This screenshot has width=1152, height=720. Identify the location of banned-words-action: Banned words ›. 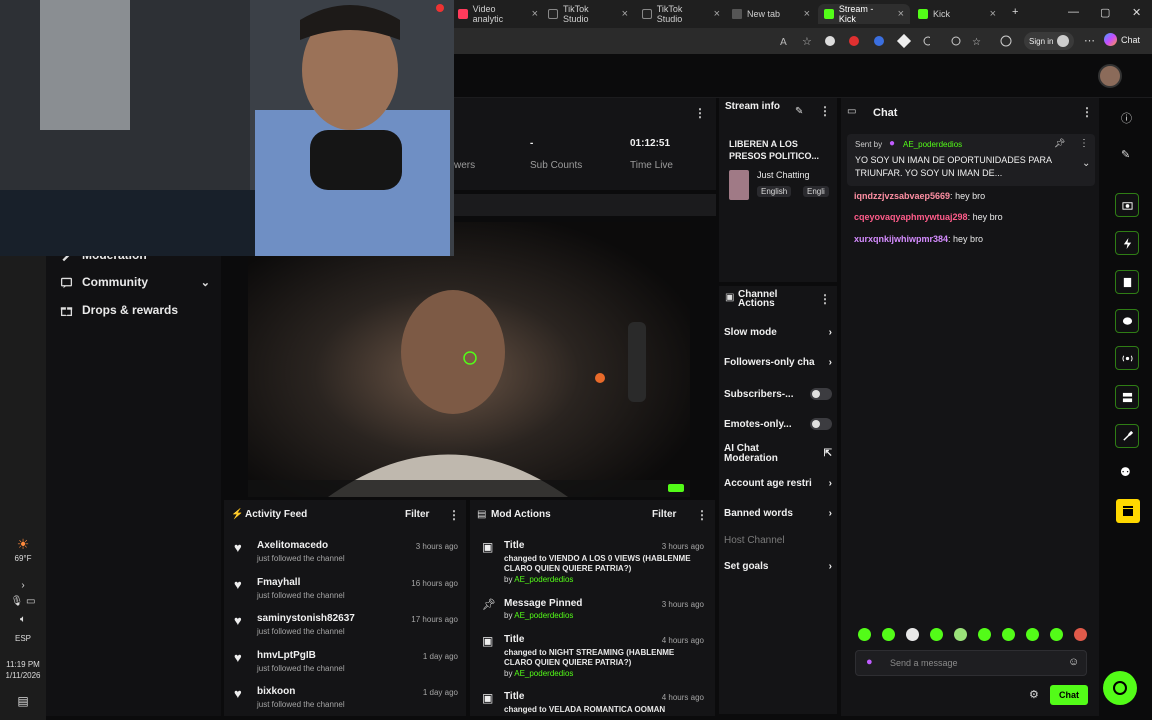
(778, 513).